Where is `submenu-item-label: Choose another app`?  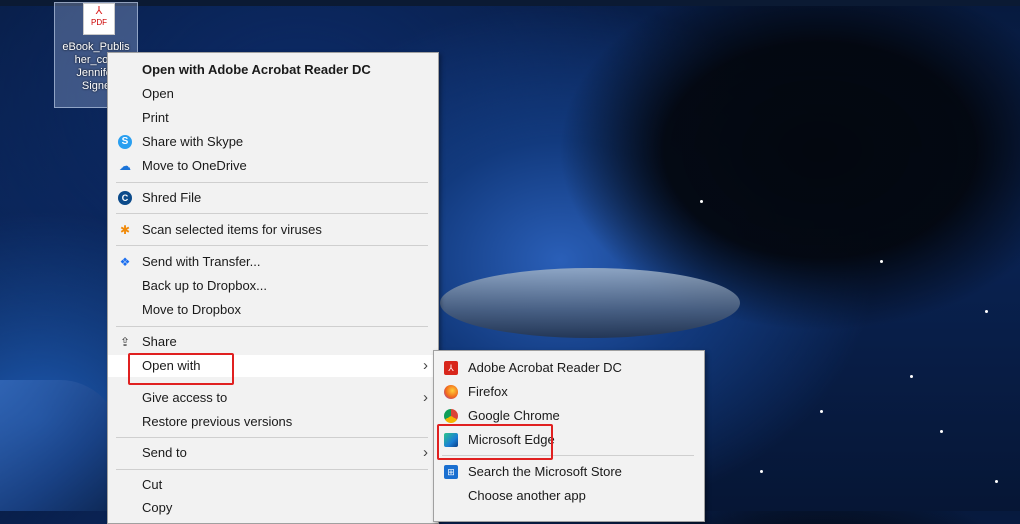 submenu-item-label: Choose another app is located at coordinates (527, 495).